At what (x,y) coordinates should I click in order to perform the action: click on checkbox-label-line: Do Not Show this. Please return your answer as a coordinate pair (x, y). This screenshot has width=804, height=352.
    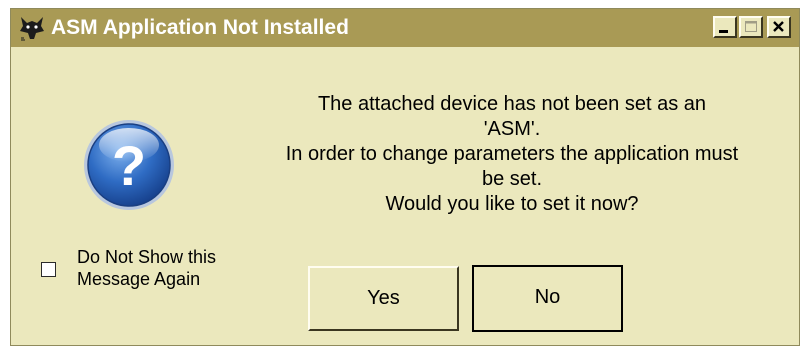
    Looking at the image, I should click on (147, 257).